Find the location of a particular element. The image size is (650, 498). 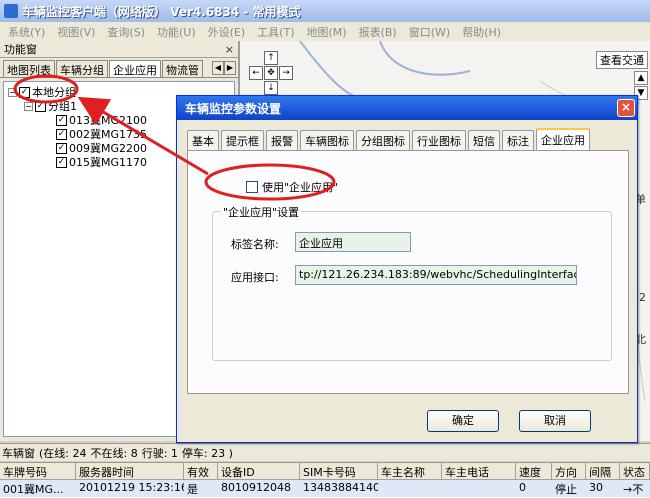

menu-tools: 工具(T) is located at coordinates (275, 32).